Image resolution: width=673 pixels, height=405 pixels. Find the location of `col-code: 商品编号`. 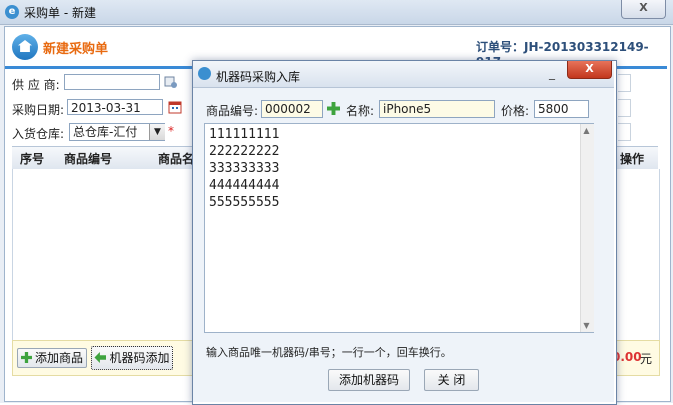

col-code: 商品编号 is located at coordinates (88, 159).